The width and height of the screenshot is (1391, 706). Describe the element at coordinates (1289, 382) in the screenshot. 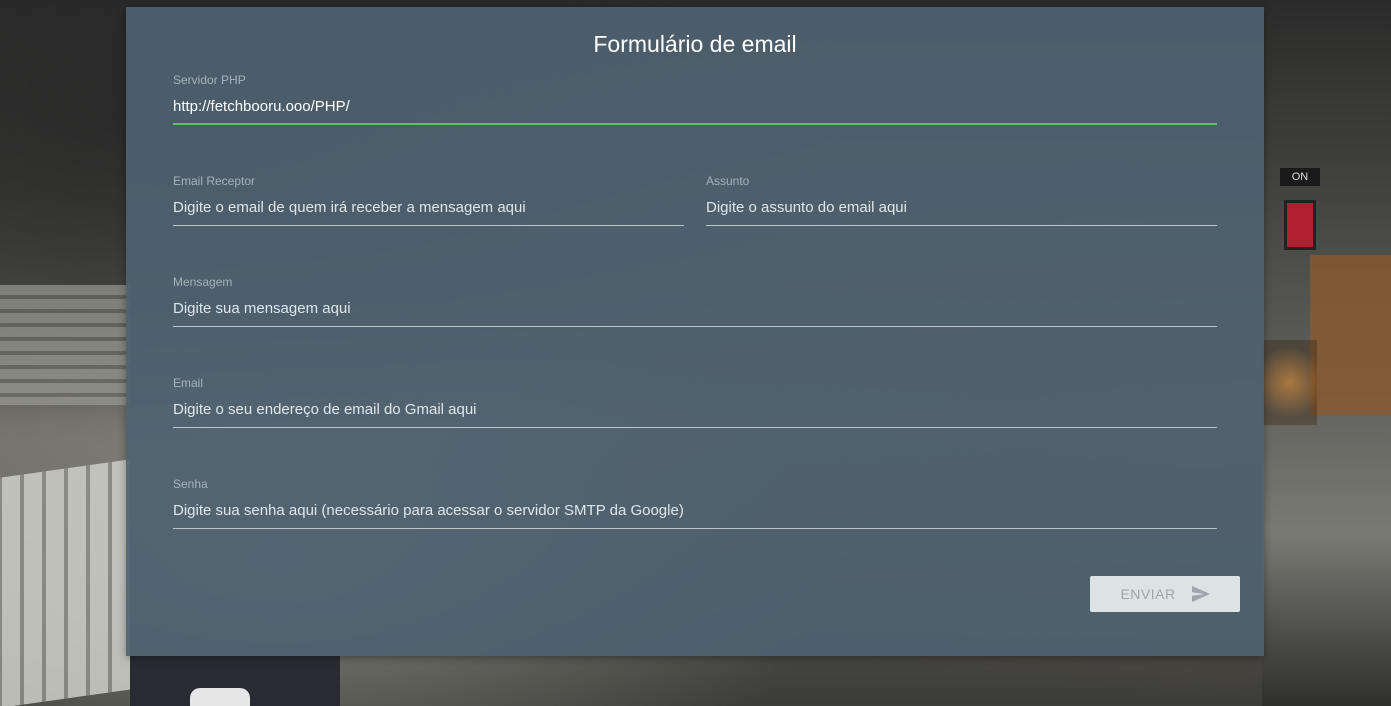

I see `background-nixie-tubes` at that location.